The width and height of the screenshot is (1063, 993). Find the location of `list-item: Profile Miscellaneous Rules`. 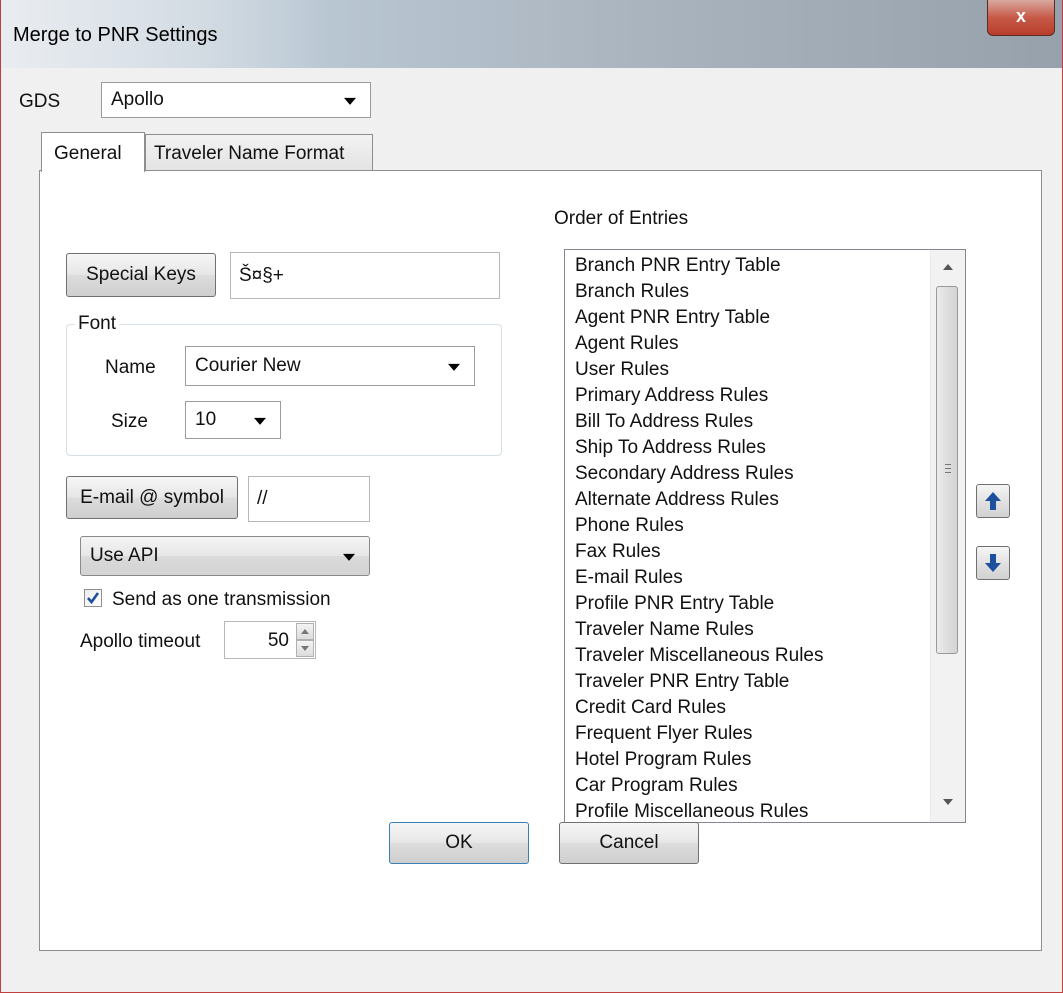

list-item: Profile Miscellaneous Rules is located at coordinates (691, 811).